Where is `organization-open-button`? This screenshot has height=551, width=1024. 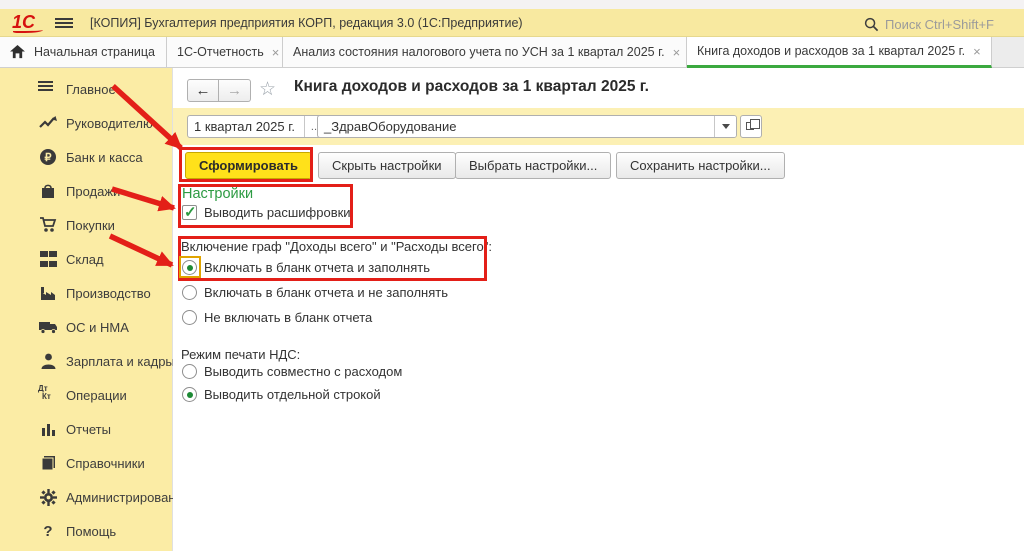 organization-open-button is located at coordinates (751, 126).